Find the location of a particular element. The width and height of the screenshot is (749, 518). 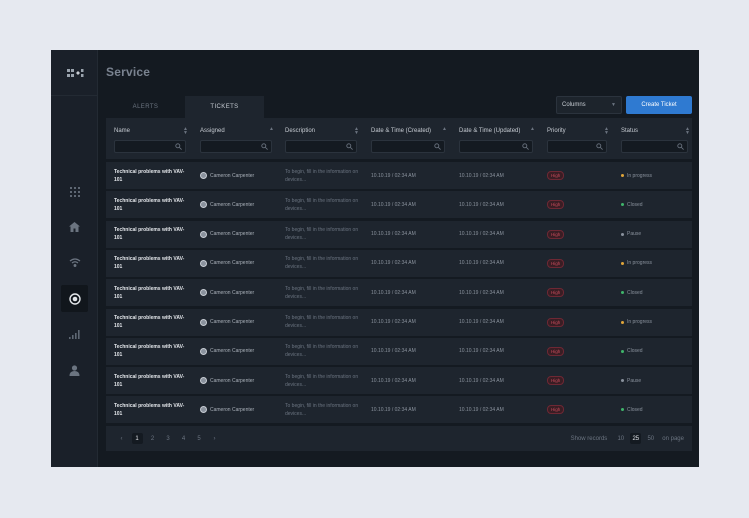

records-per-page: Show records 10 25 50 on page is located at coordinates (627, 438).